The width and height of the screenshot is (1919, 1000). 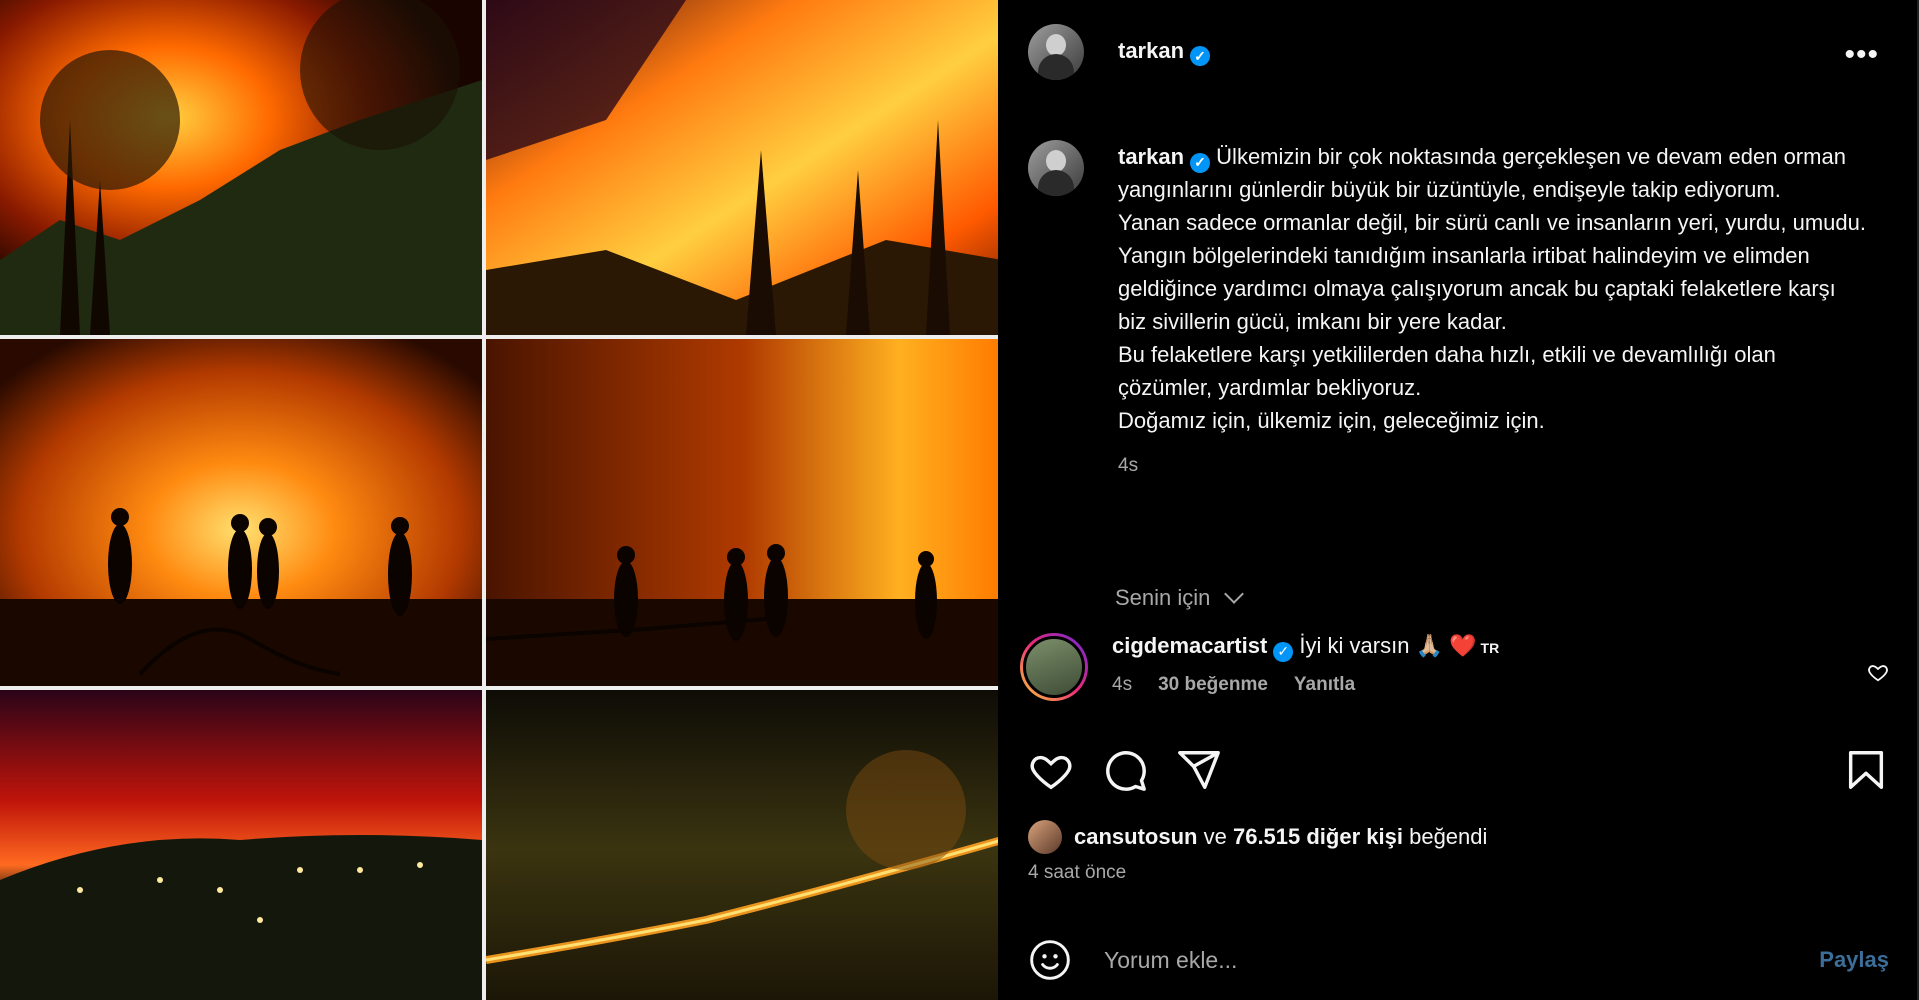 I want to click on praying-hands-emoji: 🙏🏼, so click(x=1429, y=645).